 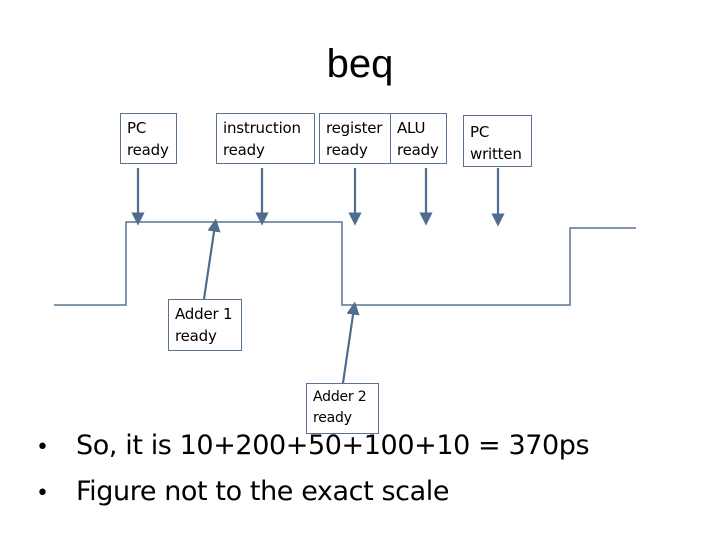 What do you see at coordinates (345, 263) in the screenshot?
I see `clock-waveform` at bounding box center [345, 263].